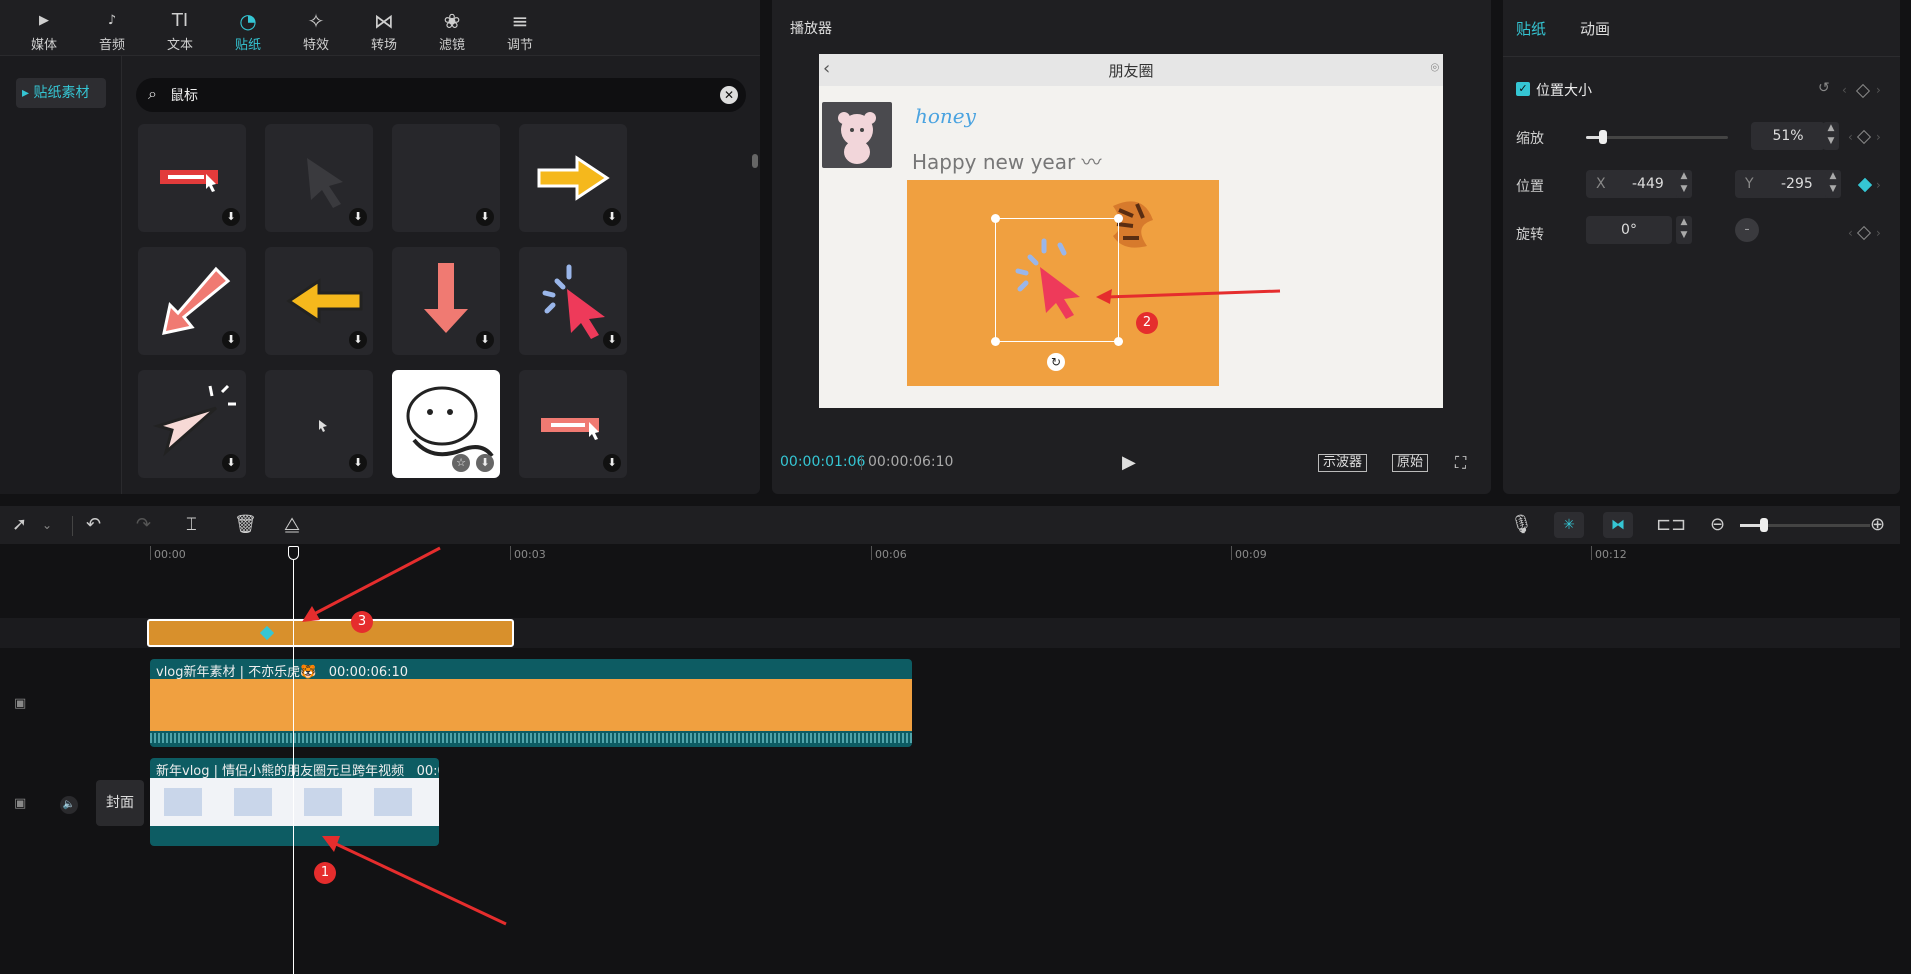 This screenshot has width=1911, height=974. What do you see at coordinates (1671, 524) in the screenshot?
I see `preview-axis-icon: ⊏⊐` at bounding box center [1671, 524].